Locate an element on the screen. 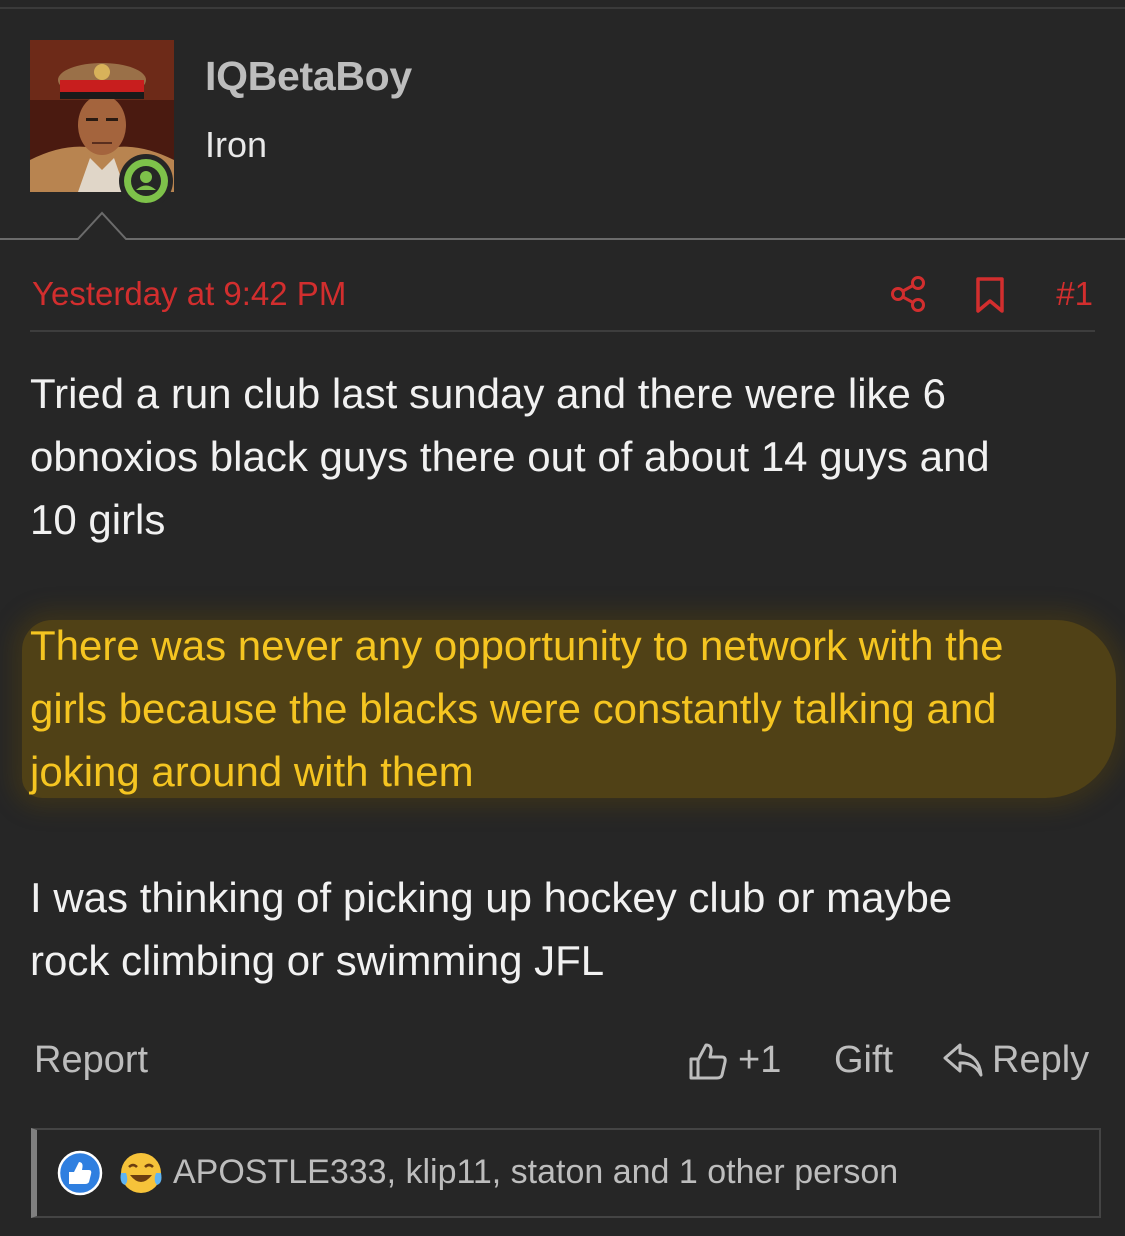 The height and width of the screenshot is (1236, 1125). post-meta-bar: Yesterday at 9:42 PM #1 is located at coordinates (562, 301).